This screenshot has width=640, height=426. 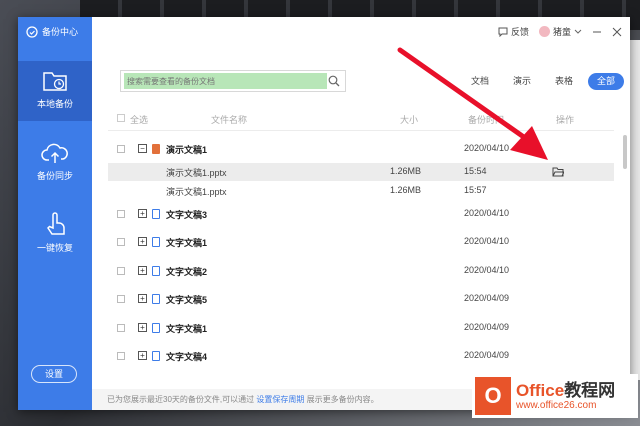 What do you see at coordinates (578, 31) in the screenshot?
I see `chevron-down-icon` at bounding box center [578, 31].